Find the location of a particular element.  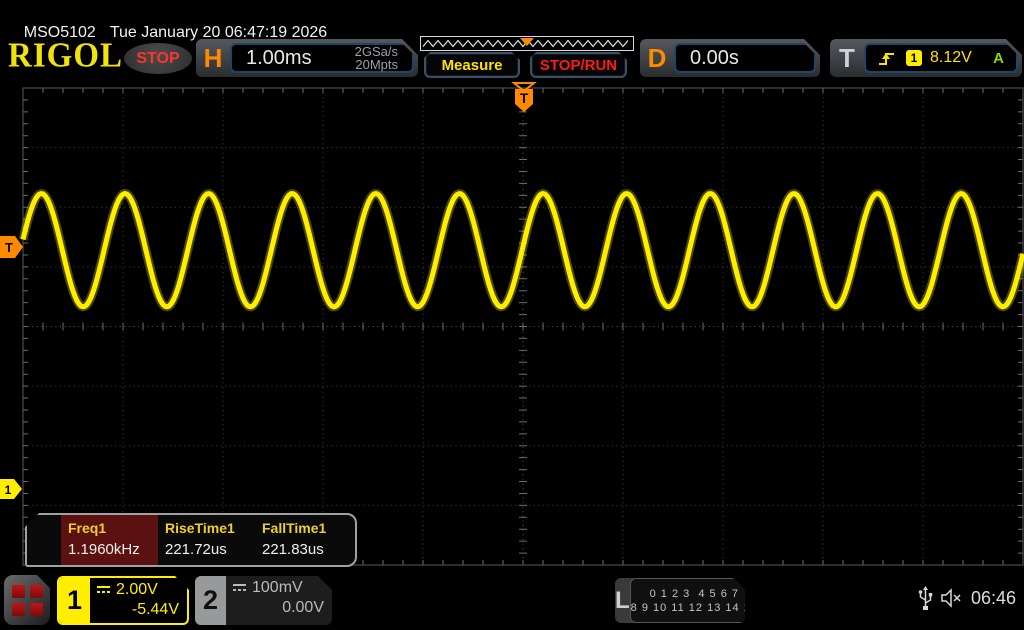

horizontal-label: H is located at coordinates (213, 57).